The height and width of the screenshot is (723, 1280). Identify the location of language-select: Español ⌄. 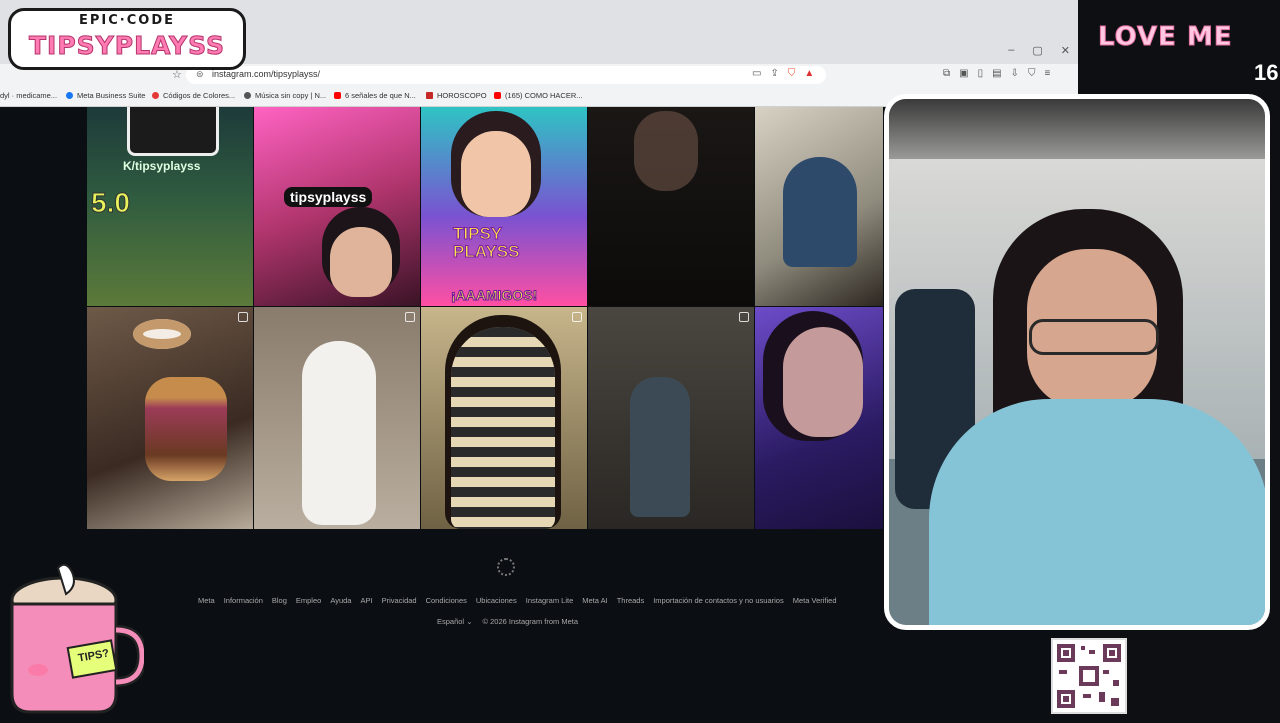
(455, 621).